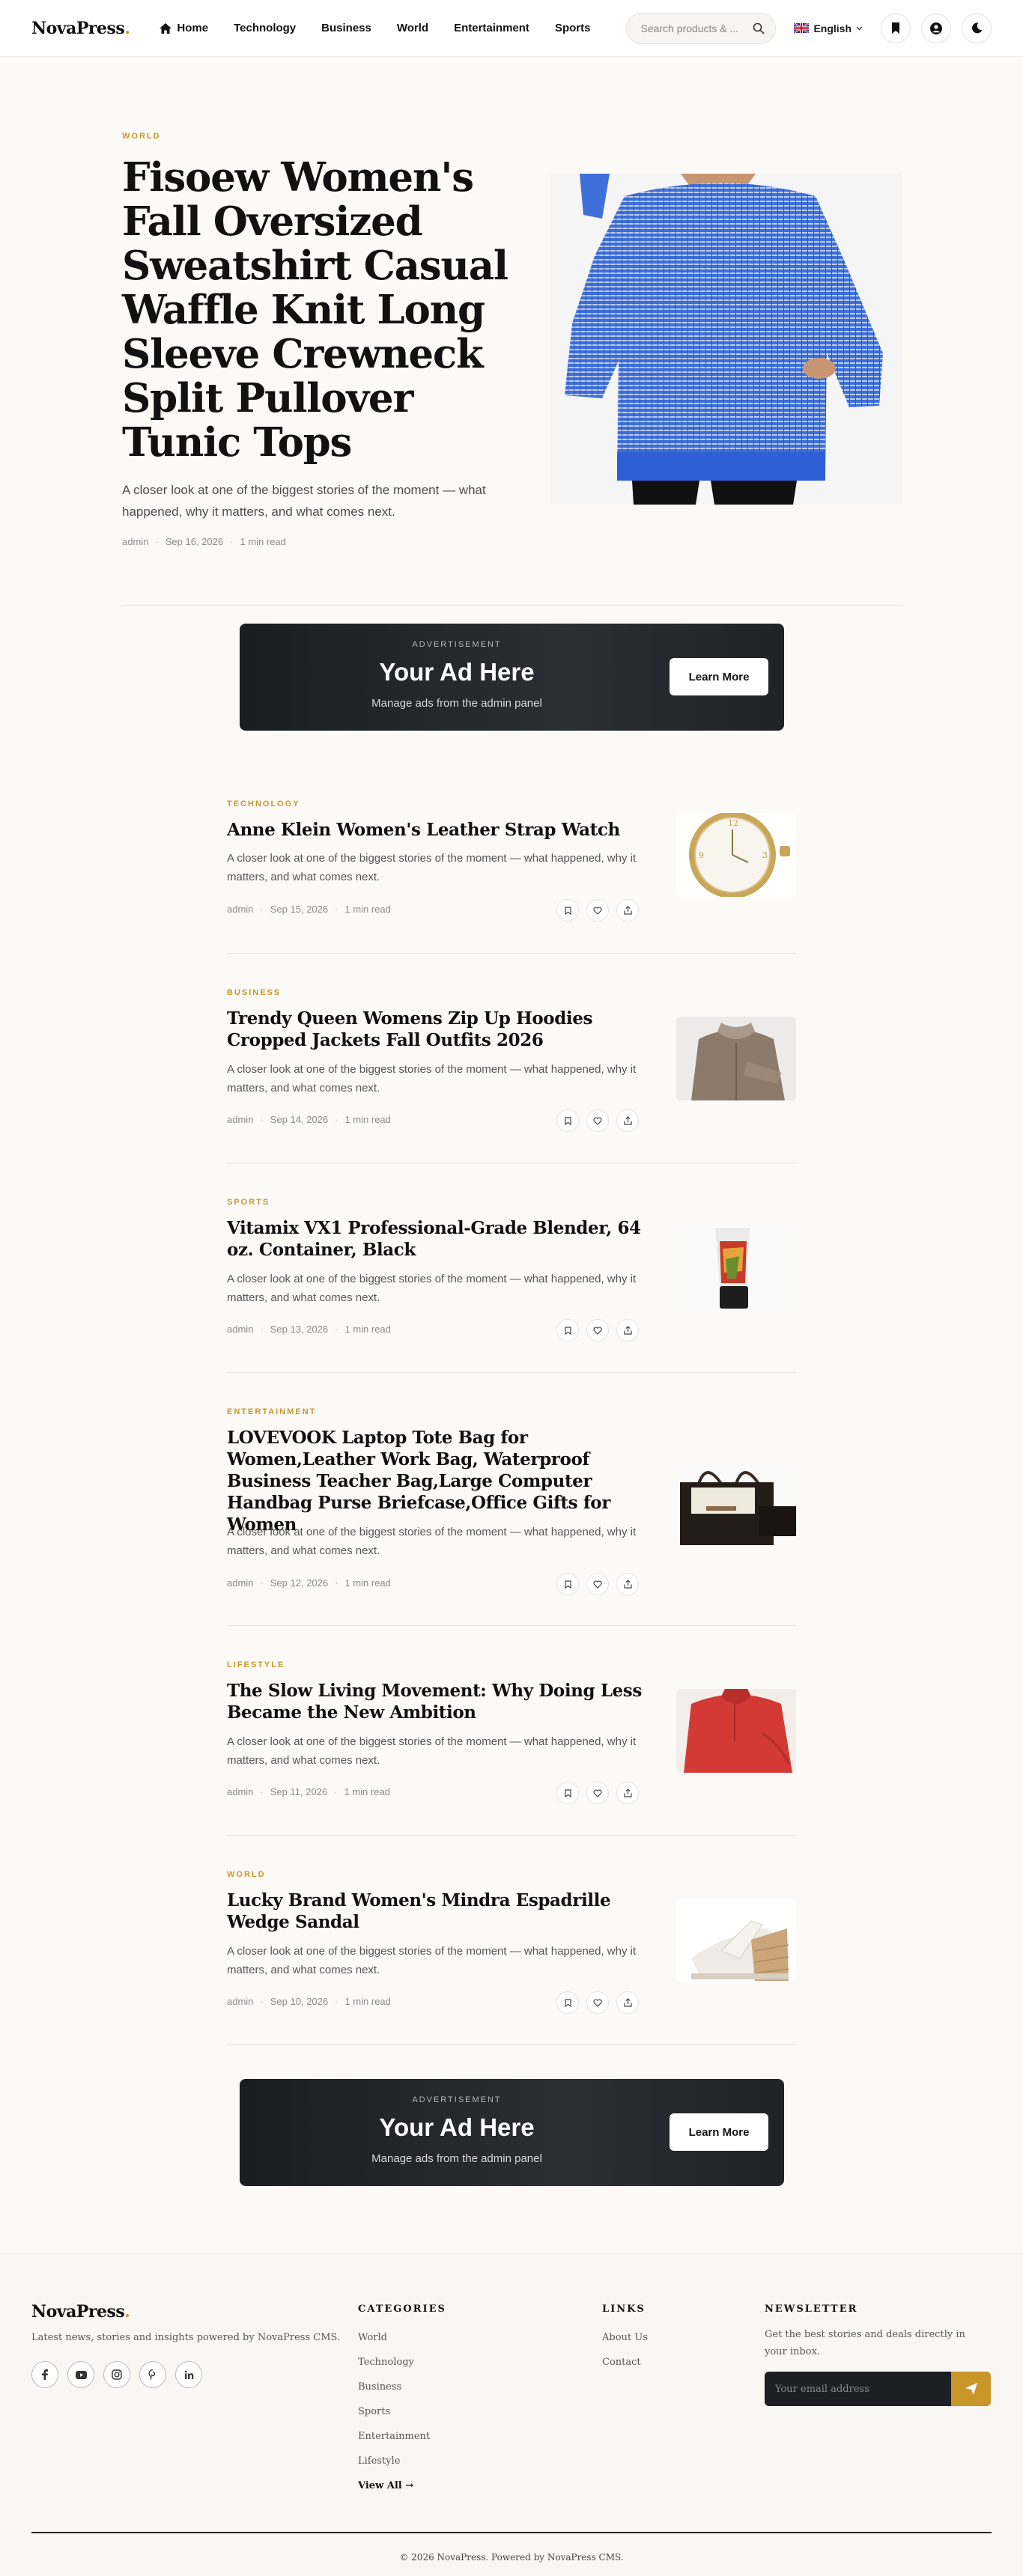  I want to click on footer-category-link: Sports, so click(394, 2418).